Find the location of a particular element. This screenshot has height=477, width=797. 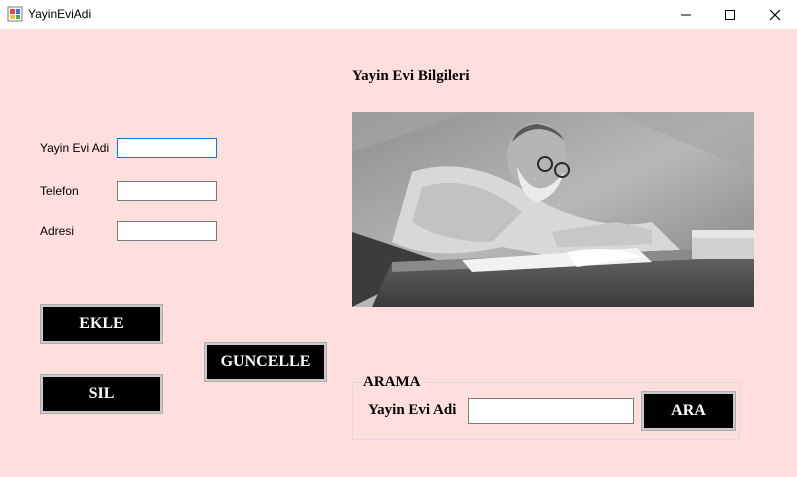

phone-field is located at coordinates (167, 191).